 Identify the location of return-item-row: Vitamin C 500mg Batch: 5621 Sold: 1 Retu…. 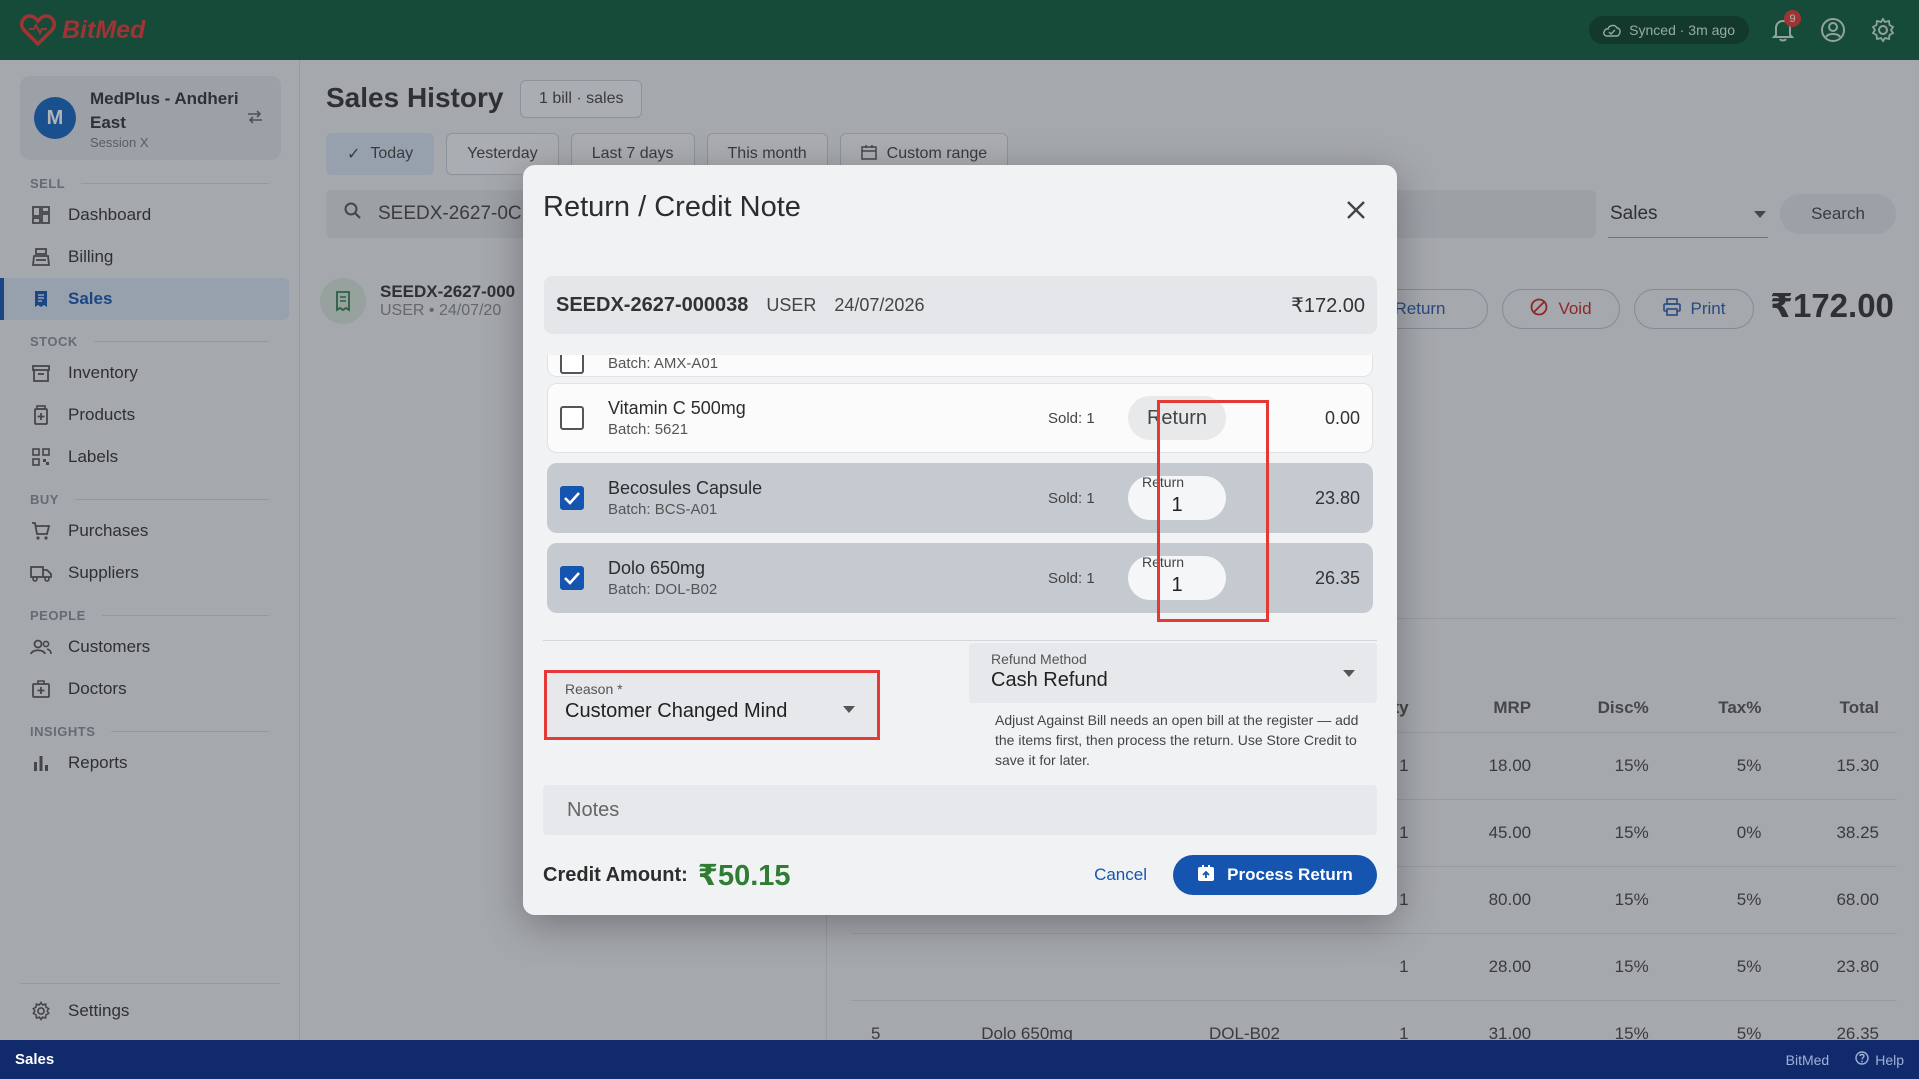
(960, 418).